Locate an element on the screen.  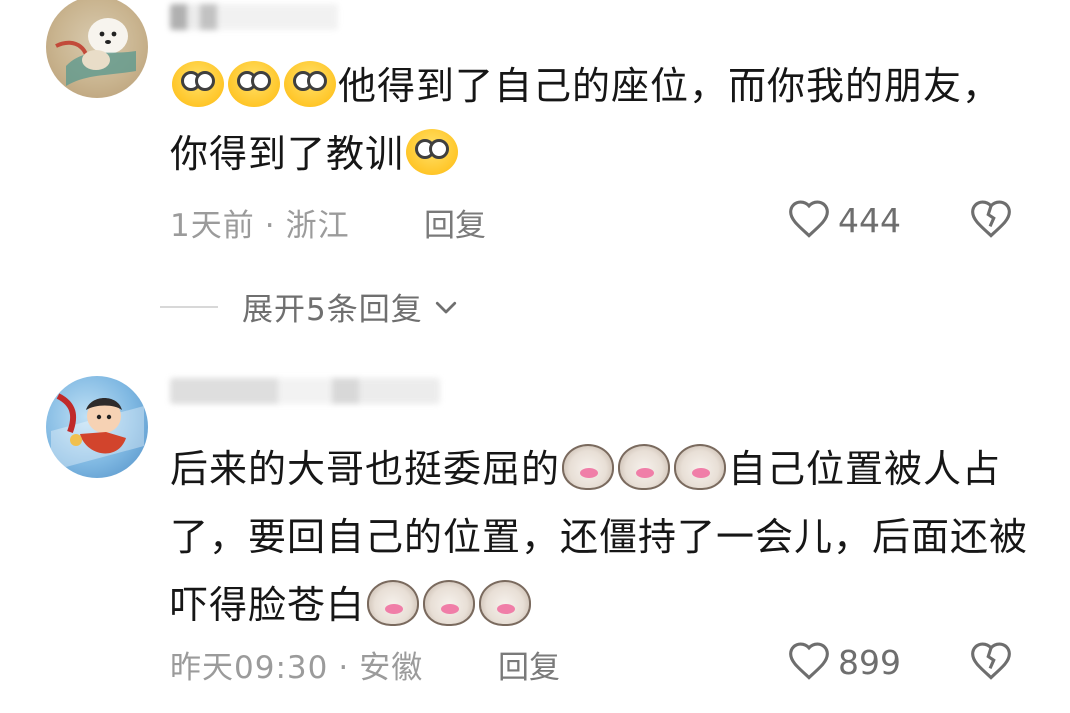
comment-time: 昨天09:30 is located at coordinates (249, 668).